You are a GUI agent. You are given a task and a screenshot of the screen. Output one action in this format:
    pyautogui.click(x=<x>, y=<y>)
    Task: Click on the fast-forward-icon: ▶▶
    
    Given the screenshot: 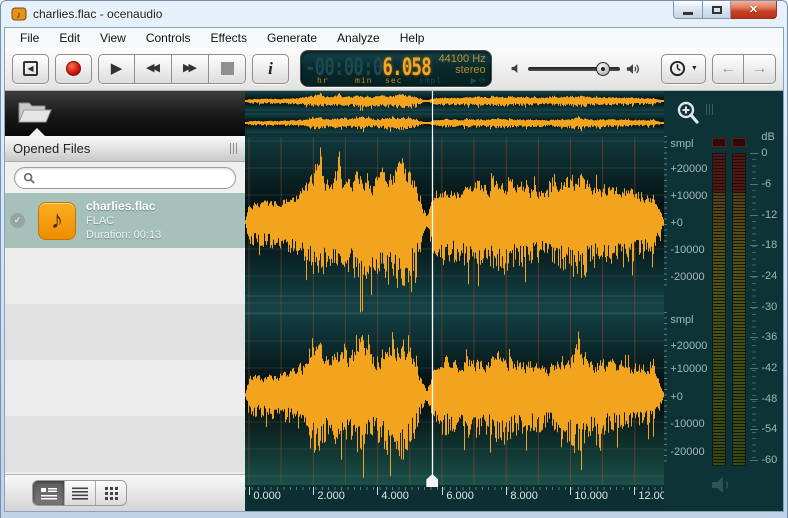 What is the action you would take?
    pyautogui.click(x=190, y=68)
    